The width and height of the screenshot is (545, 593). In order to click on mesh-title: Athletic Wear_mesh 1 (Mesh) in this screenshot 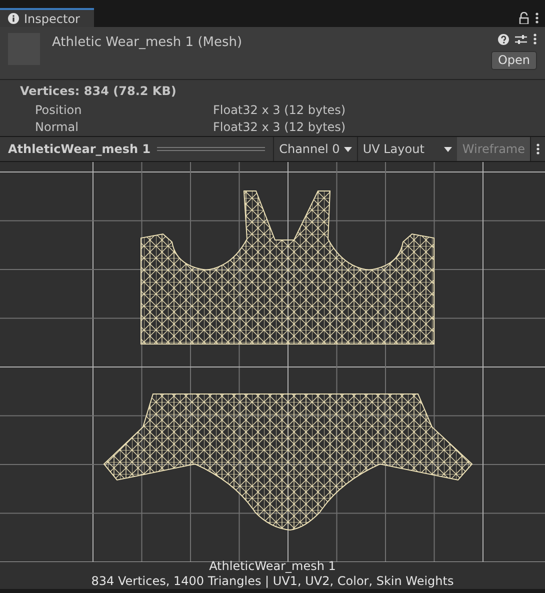, I will do `click(148, 43)`.